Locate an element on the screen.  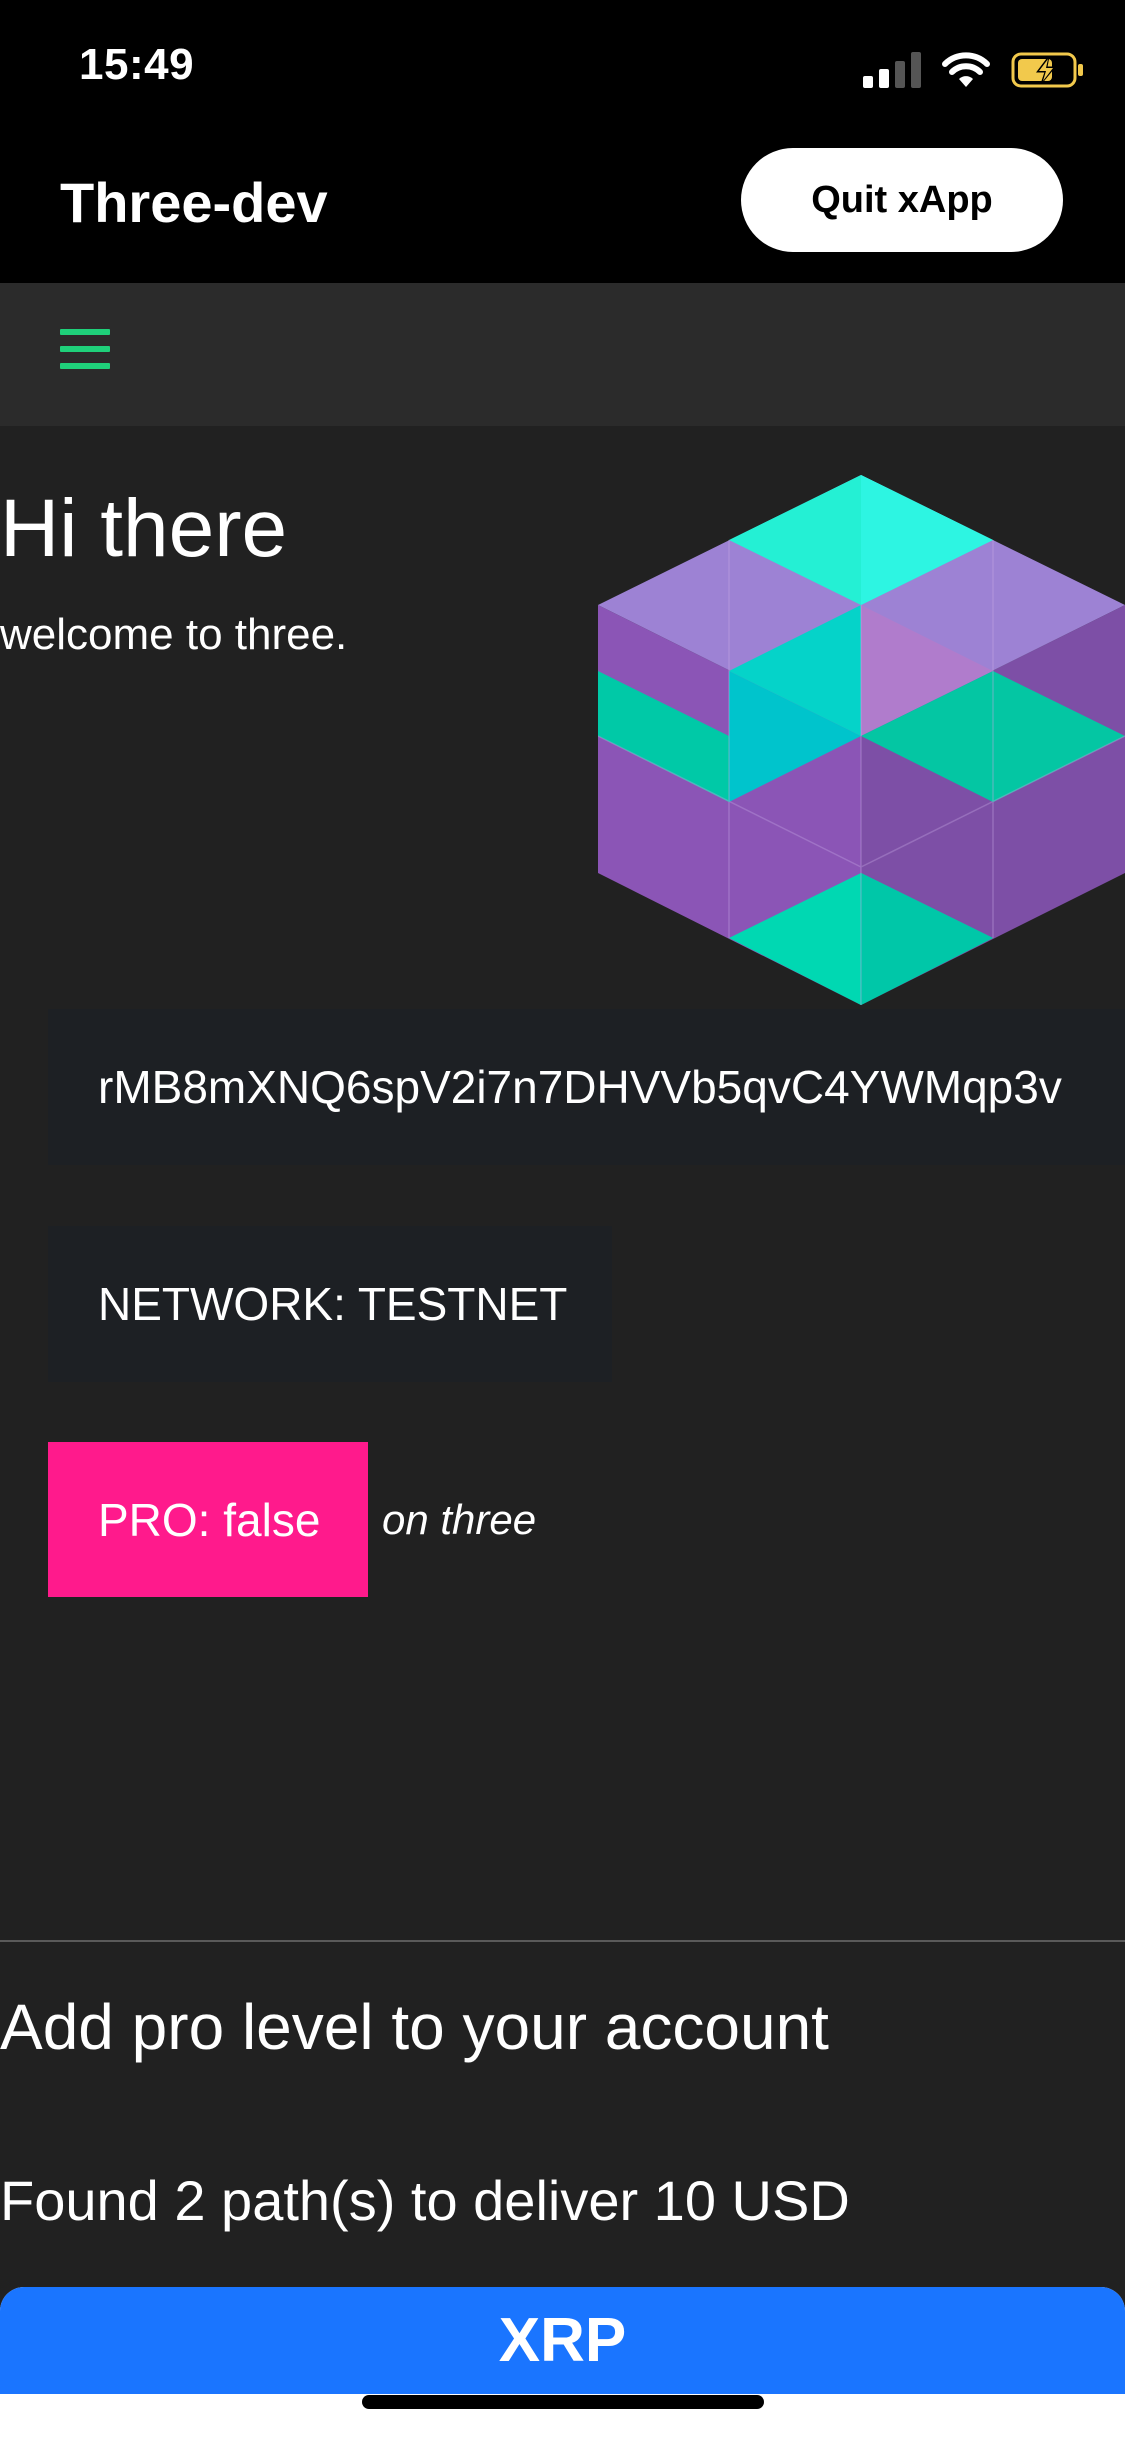
cube-logo-icon is located at coordinates (861, 740).